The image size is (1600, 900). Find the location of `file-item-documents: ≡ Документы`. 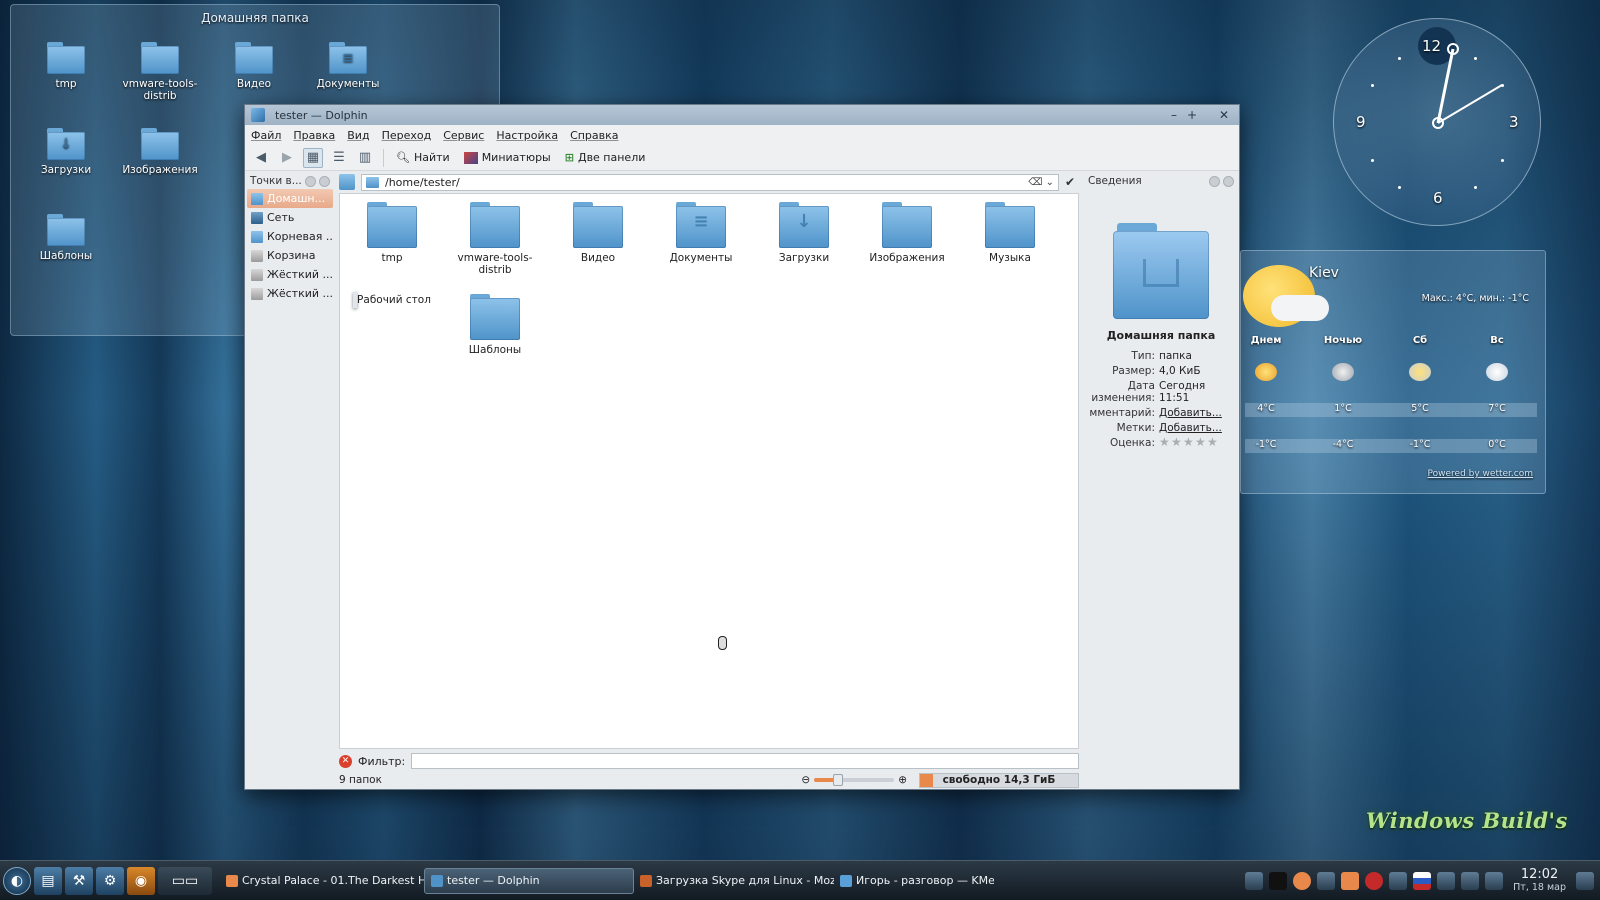

file-item-documents: ≡ Документы is located at coordinates (701, 233).